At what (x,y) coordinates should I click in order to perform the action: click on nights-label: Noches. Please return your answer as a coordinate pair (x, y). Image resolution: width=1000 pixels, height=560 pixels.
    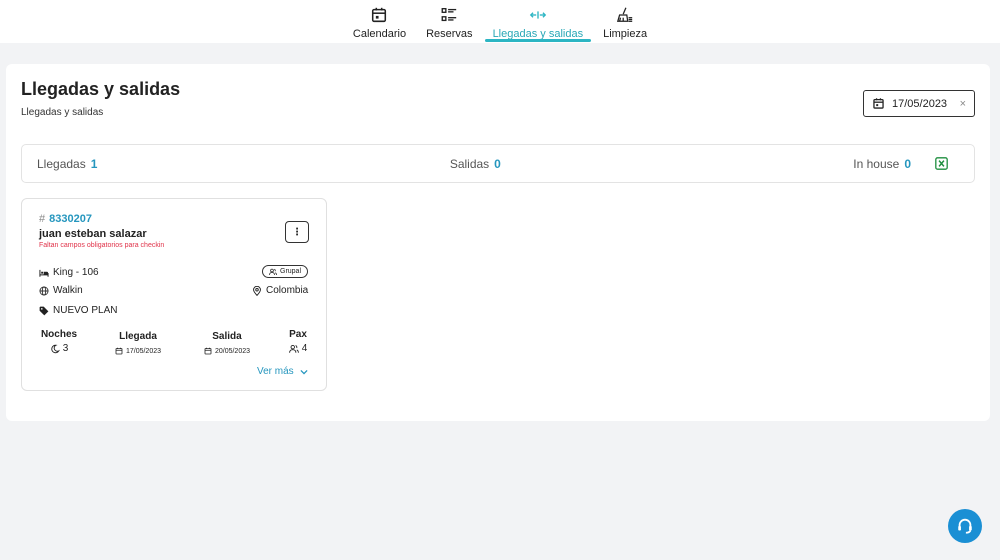
    Looking at the image, I should click on (59, 334).